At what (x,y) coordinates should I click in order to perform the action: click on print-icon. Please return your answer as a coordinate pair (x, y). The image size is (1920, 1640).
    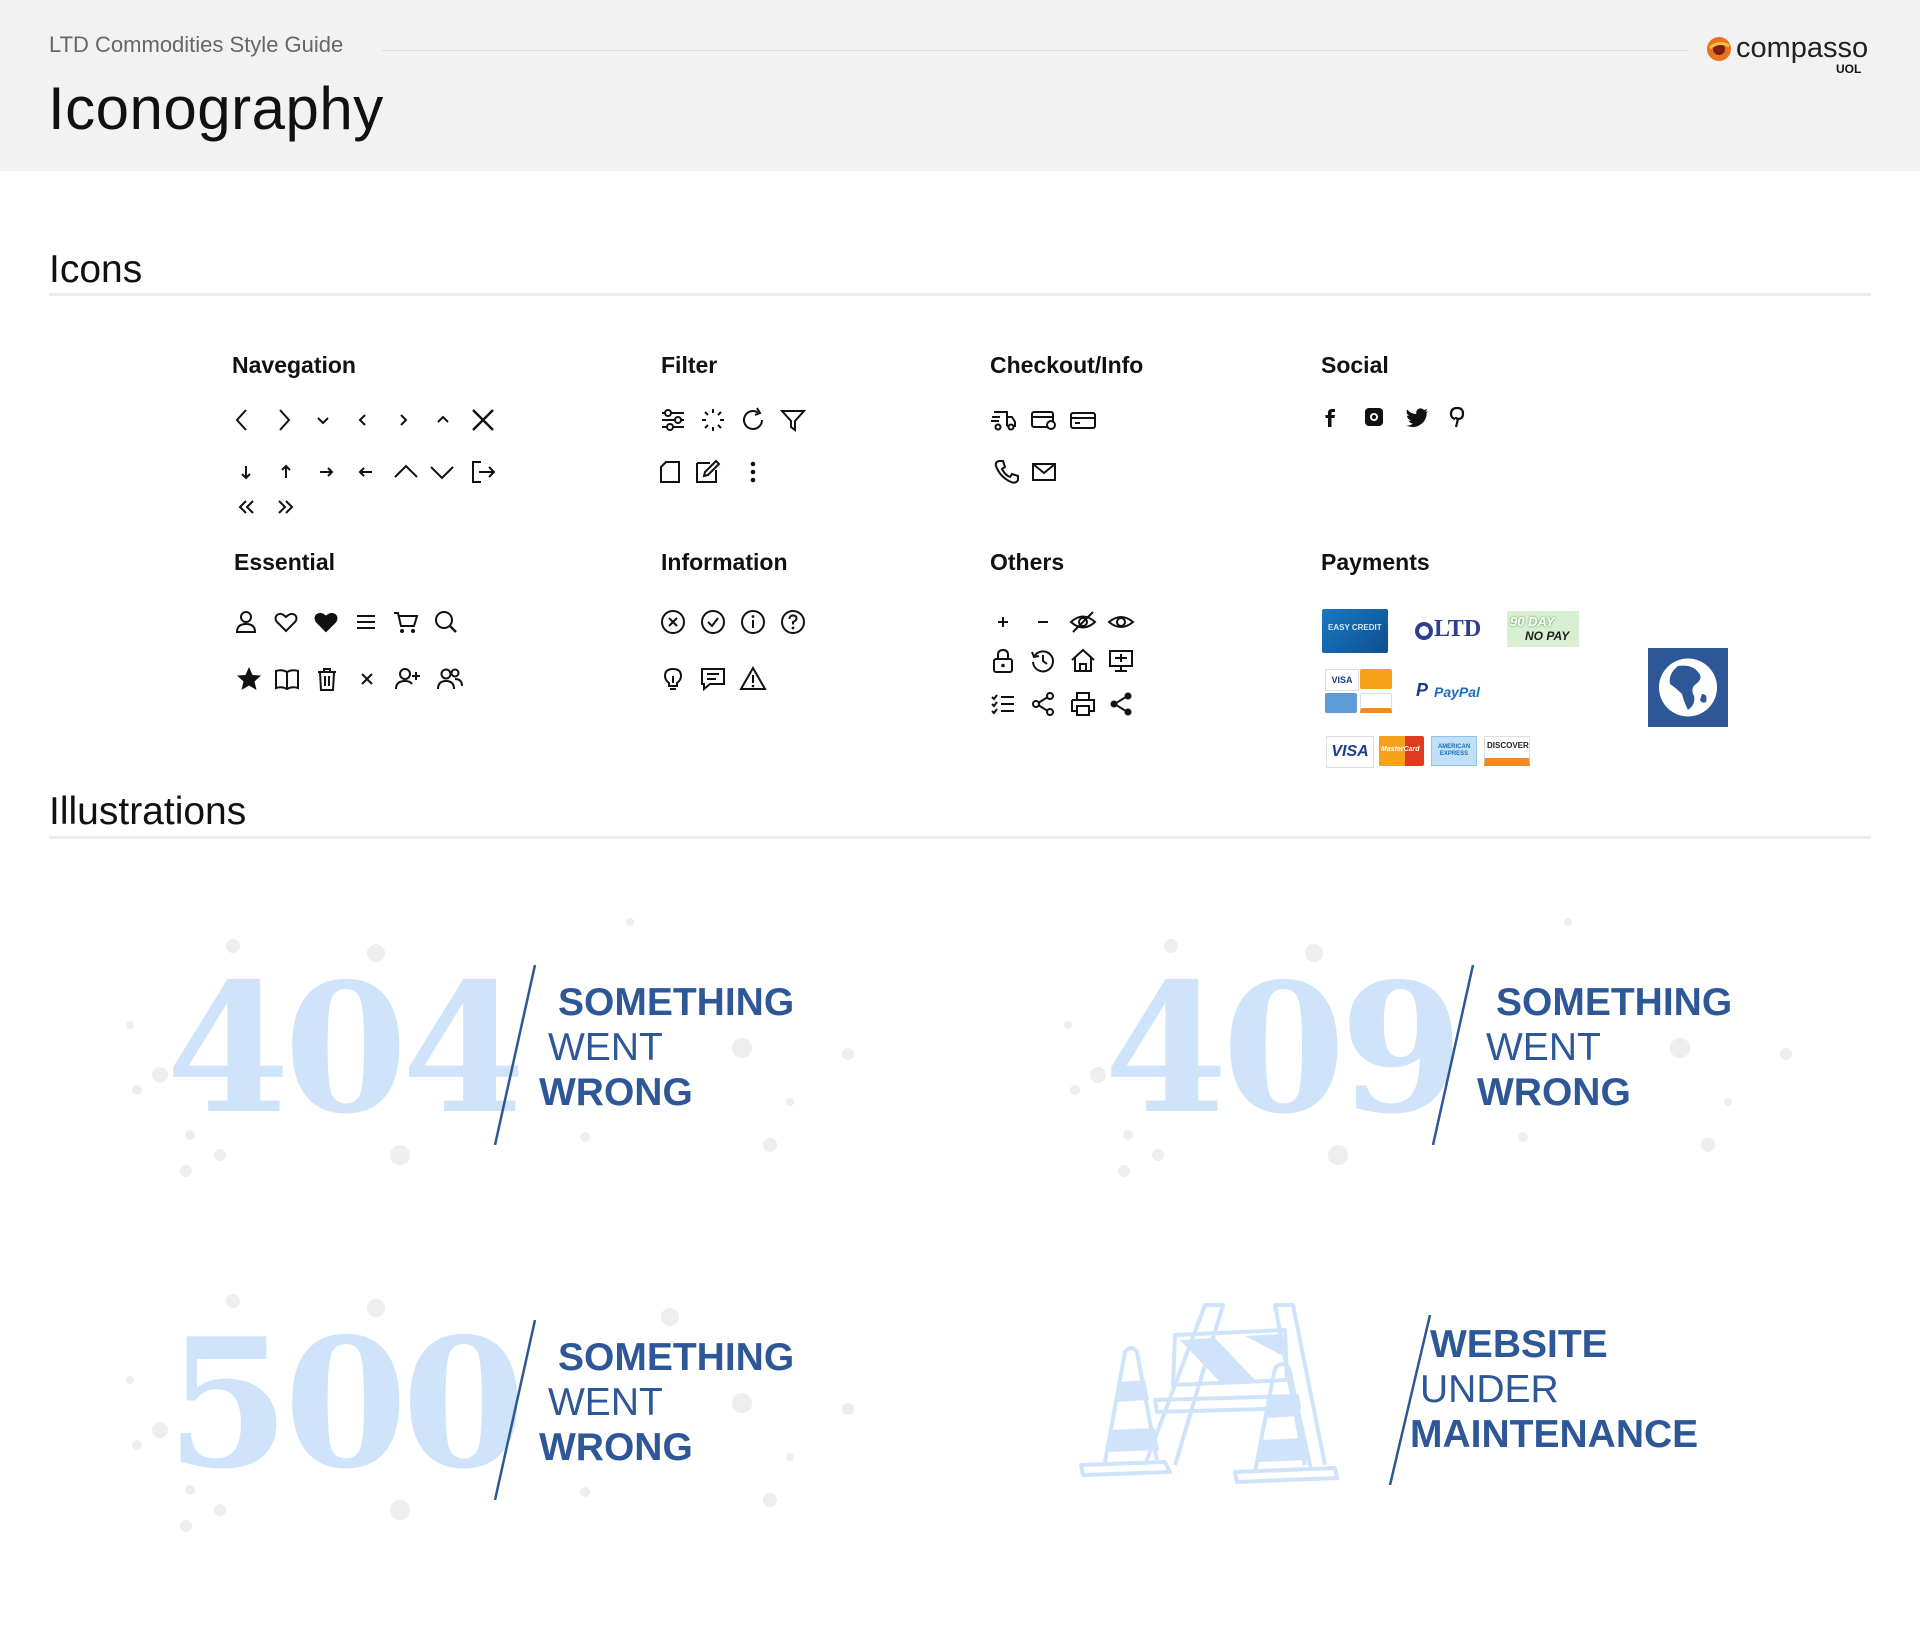
    Looking at the image, I should click on (1083, 704).